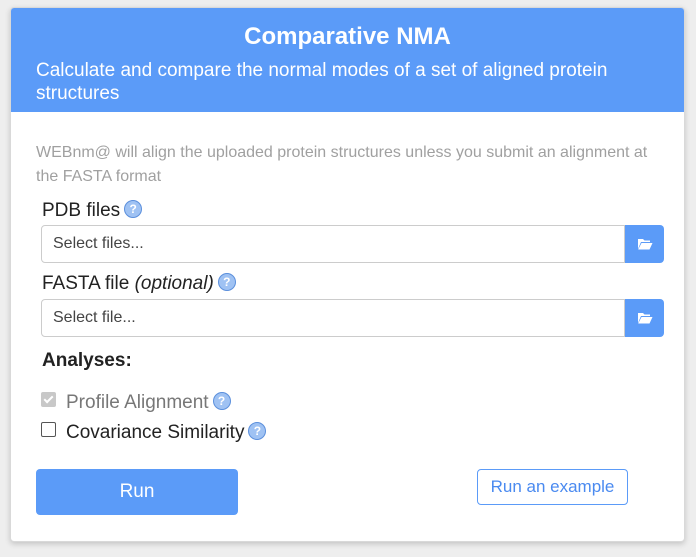 The height and width of the screenshot is (557, 696). Describe the element at coordinates (133, 209) in the screenshot. I see `pdb-help-icon: ?` at that location.